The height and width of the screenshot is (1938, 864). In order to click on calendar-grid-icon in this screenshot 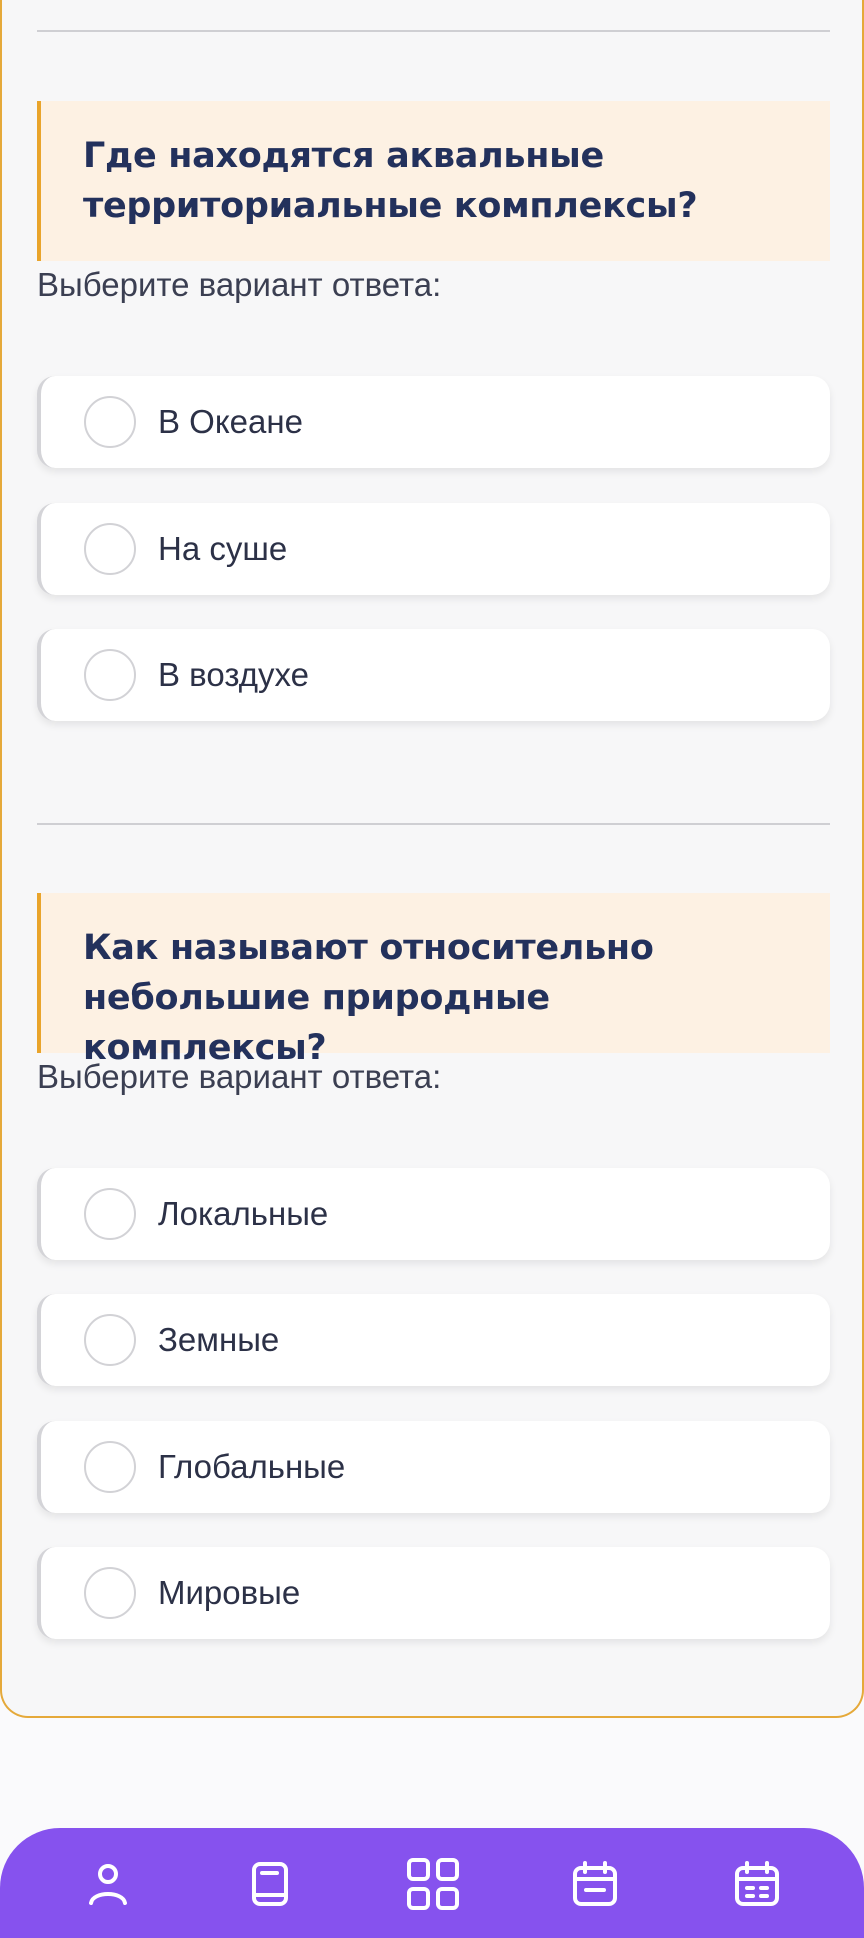, I will do `click(757, 1883)`.